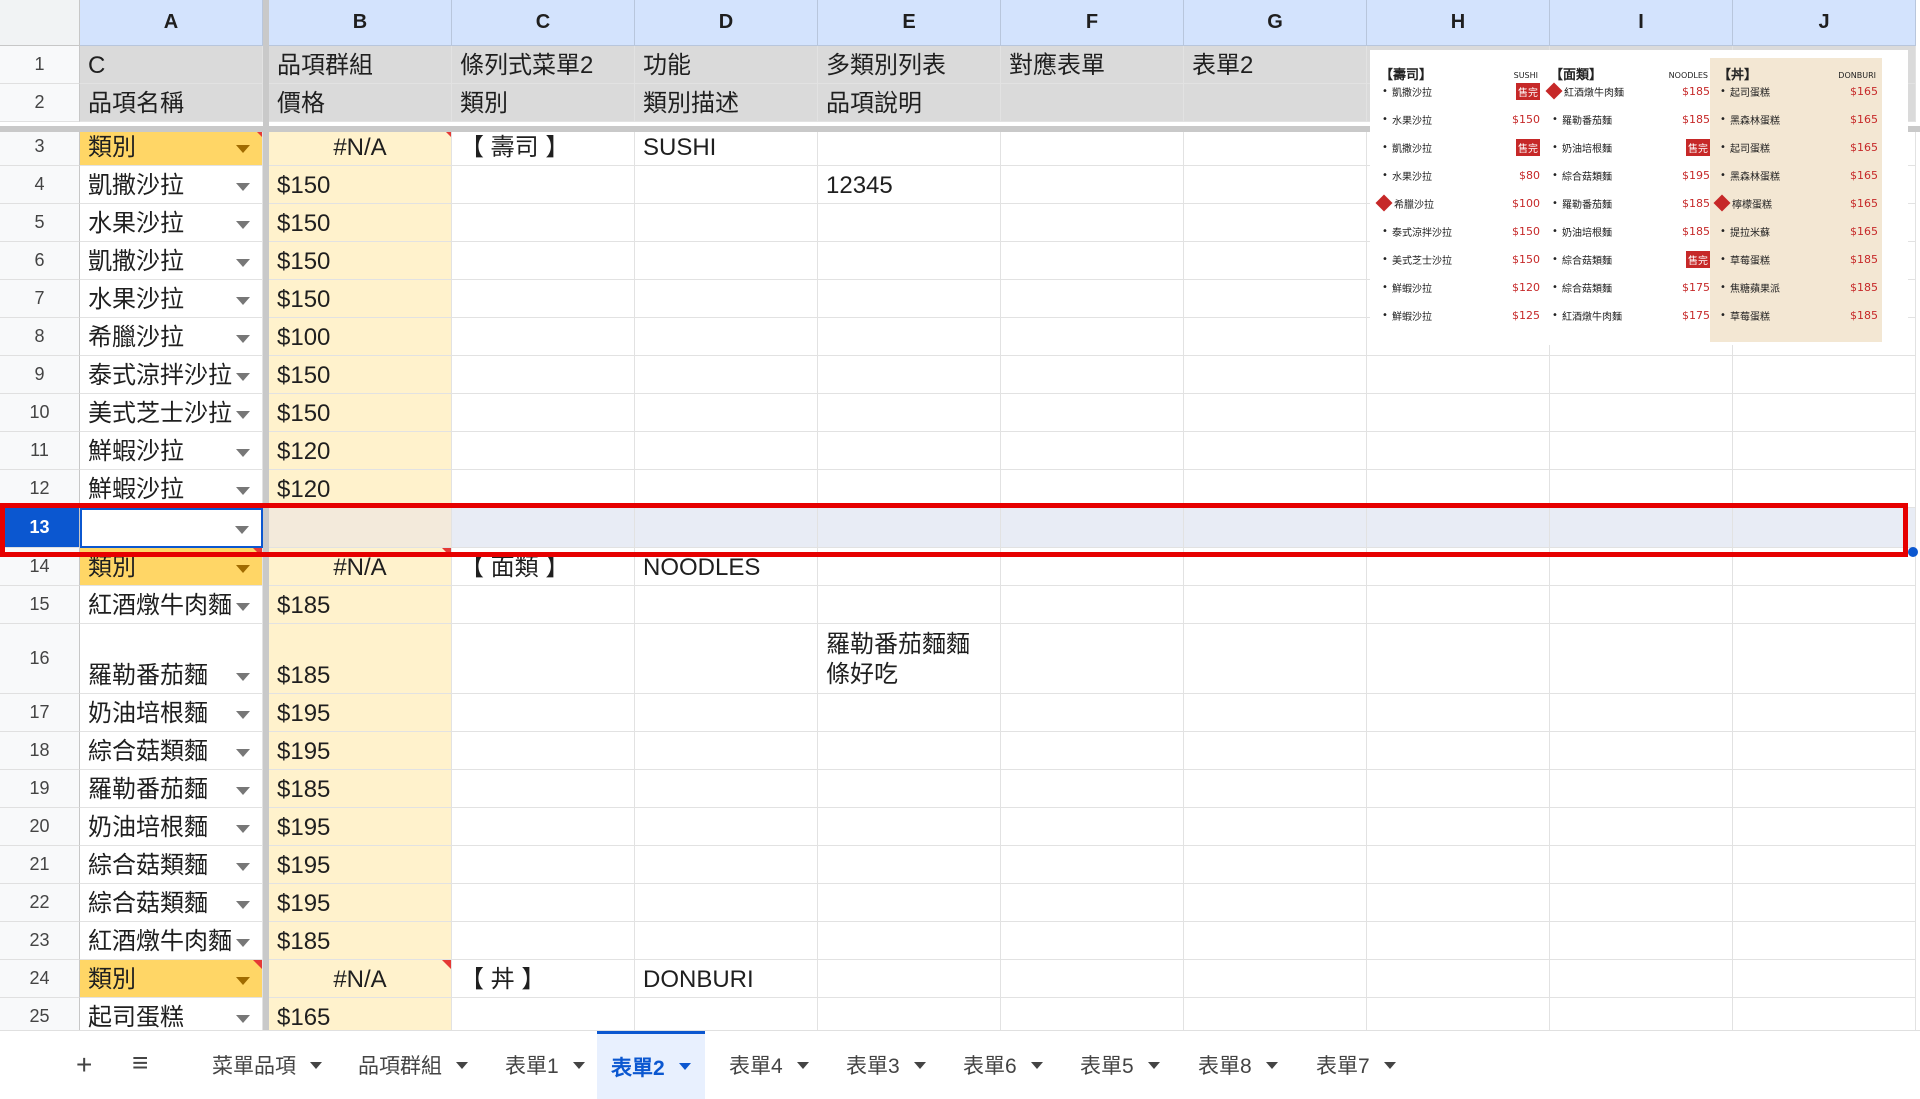 Image resolution: width=1920 pixels, height=1099 pixels. I want to click on cell-h25, so click(1458, 1014).